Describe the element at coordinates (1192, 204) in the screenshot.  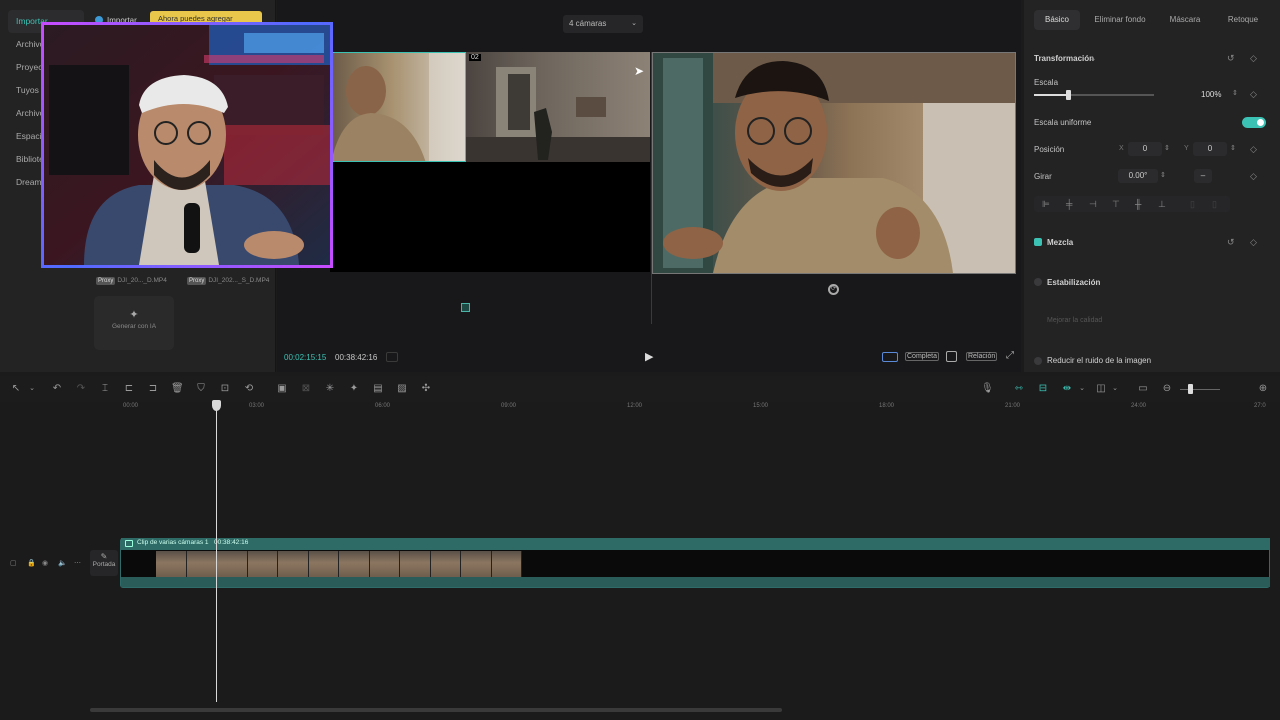
I see `distribute-h-icon: ▯` at that location.